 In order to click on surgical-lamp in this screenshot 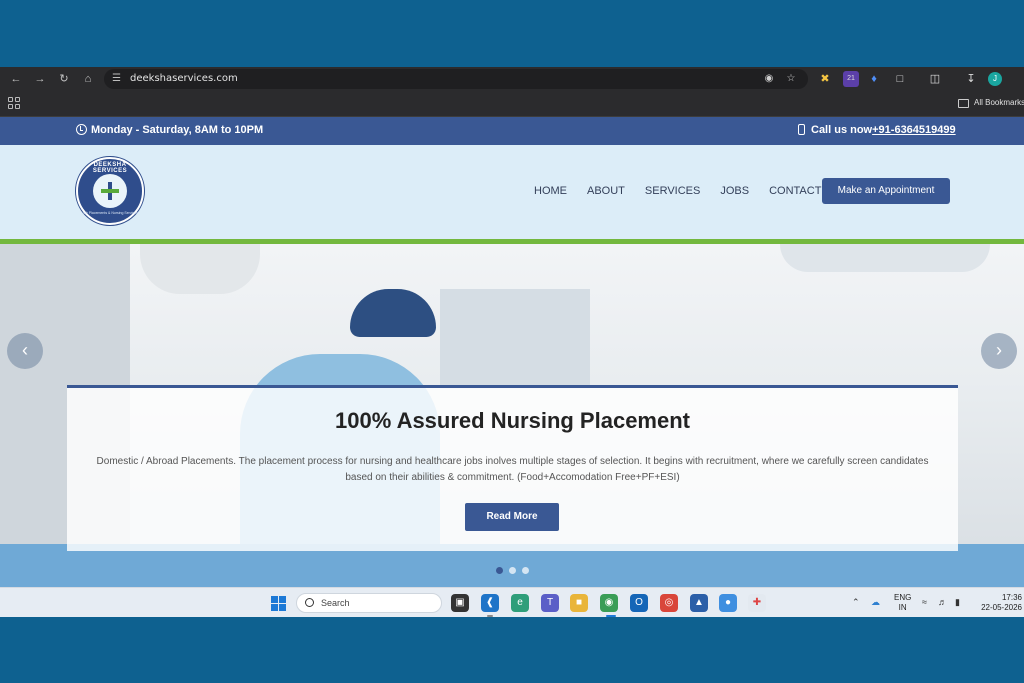, I will do `click(200, 269)`.